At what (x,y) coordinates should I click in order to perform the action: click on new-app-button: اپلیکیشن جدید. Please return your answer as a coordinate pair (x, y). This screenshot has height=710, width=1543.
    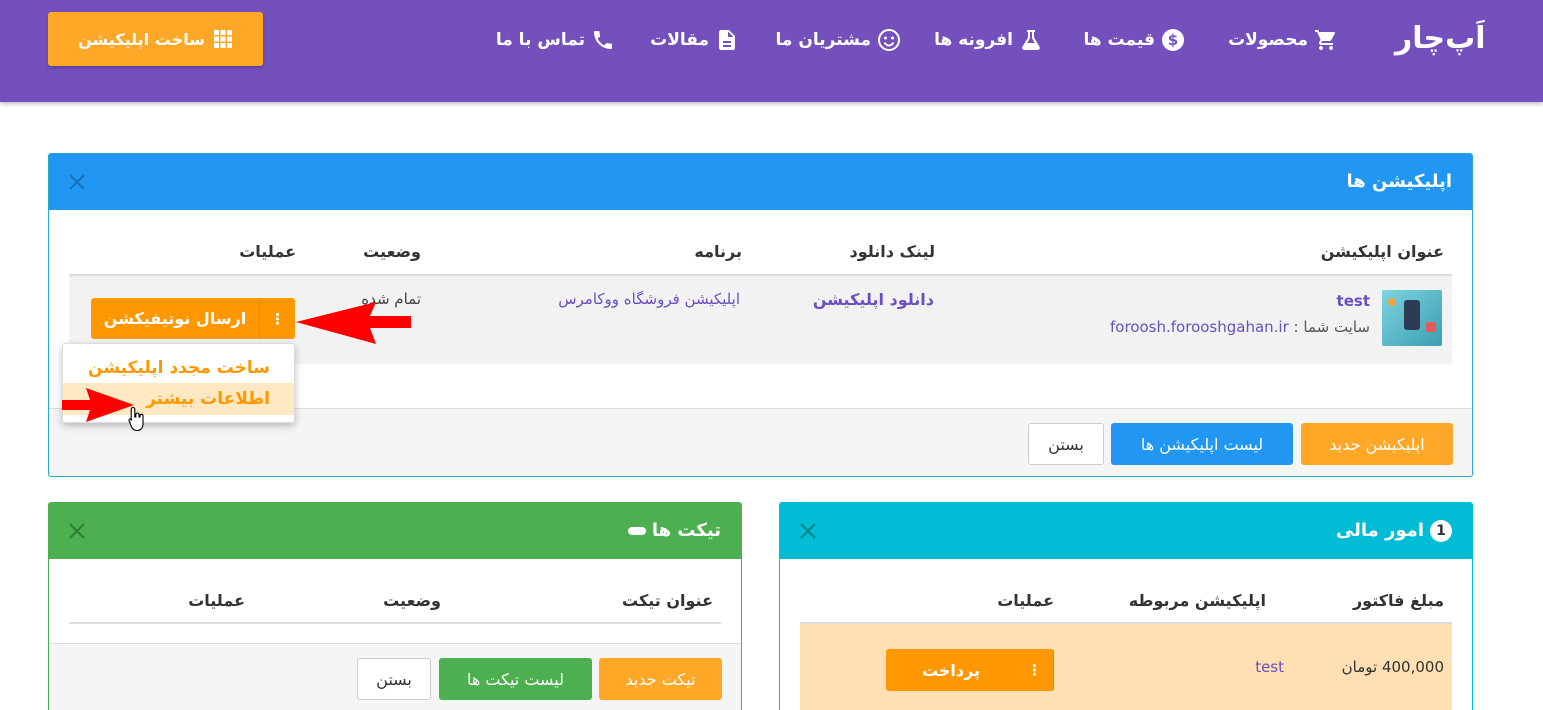
    Looking at the image, I should click on (1377, 444).